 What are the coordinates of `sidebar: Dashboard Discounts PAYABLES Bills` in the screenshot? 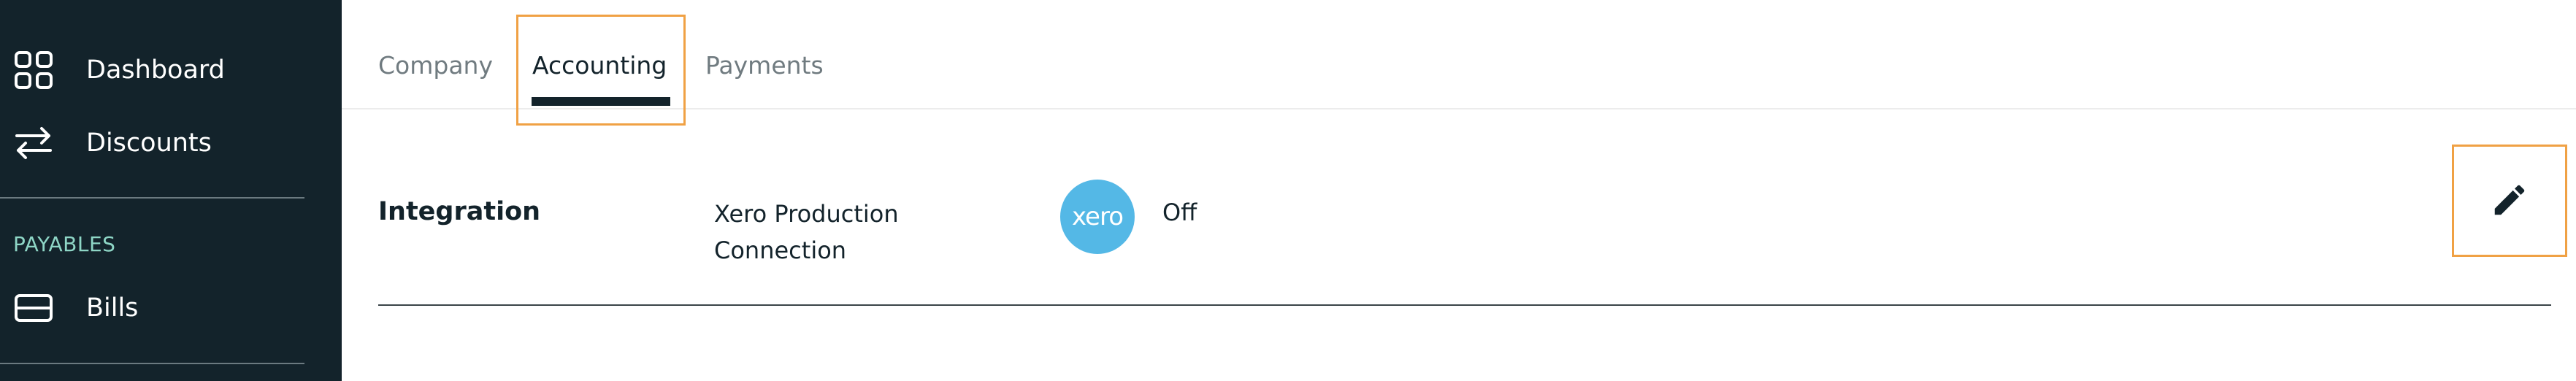 It's located at (171, 190).